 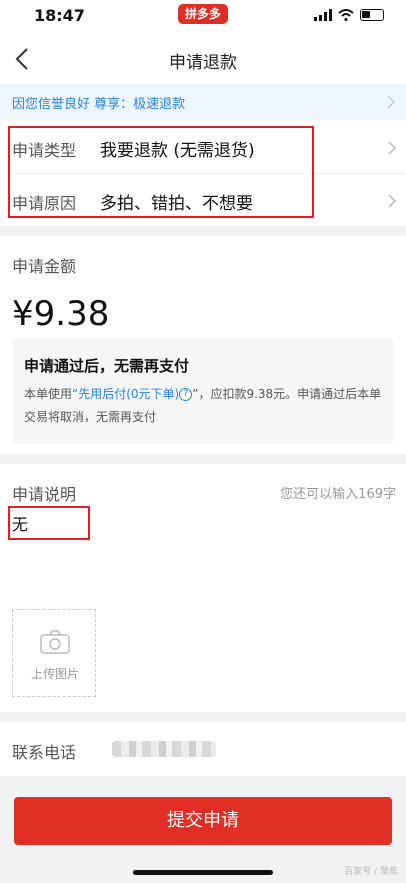 What do you see at coordinates (186, 394) in the screenshot?
I see `help-circle-icon: ?` at bounding box center [186, 394].